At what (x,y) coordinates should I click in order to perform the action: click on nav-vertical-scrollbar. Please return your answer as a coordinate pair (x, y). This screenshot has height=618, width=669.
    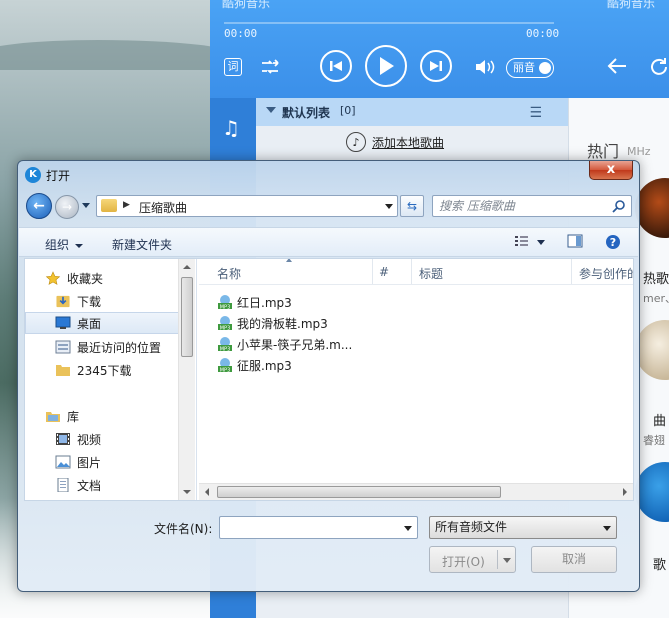
    Looking at the image, I should click on (186, 379).